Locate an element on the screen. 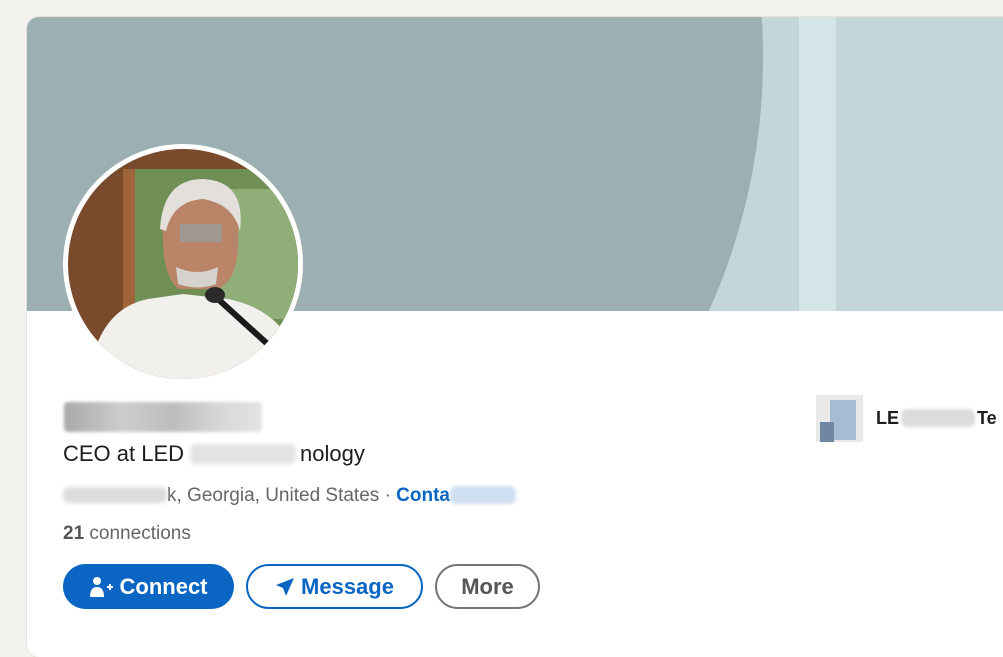  profile-photo is located at coordinates (183, 264).